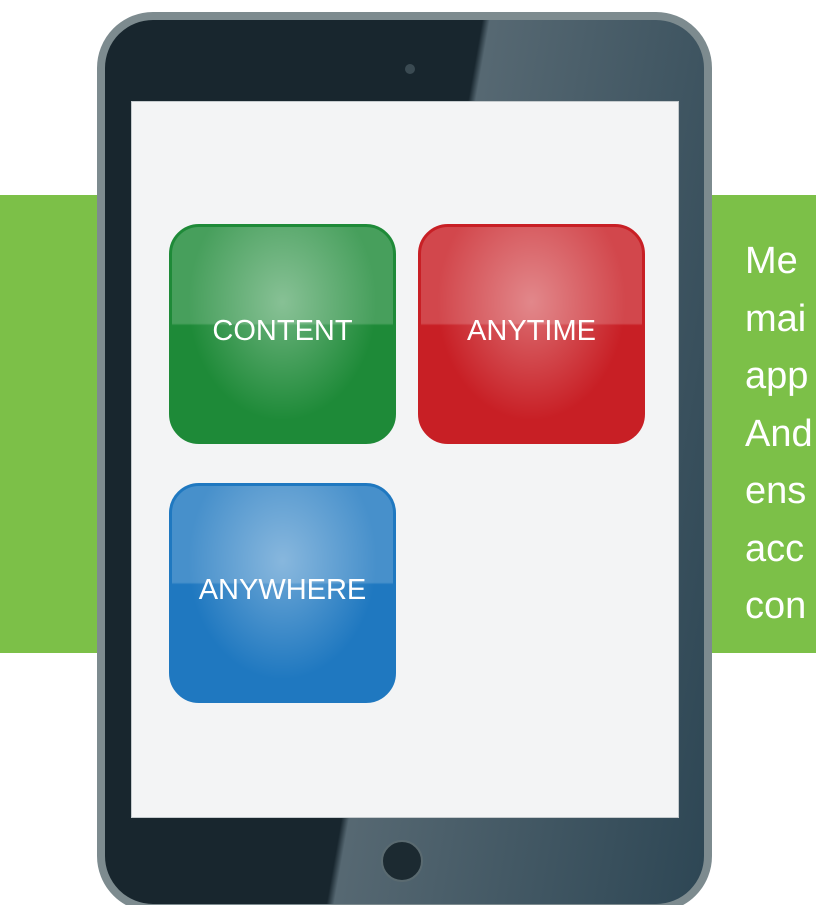 The image size is (816, 905). Describe the element at coordinates (282, 334) in the screenshot. I see `app-tile: CONTENT` at that location.